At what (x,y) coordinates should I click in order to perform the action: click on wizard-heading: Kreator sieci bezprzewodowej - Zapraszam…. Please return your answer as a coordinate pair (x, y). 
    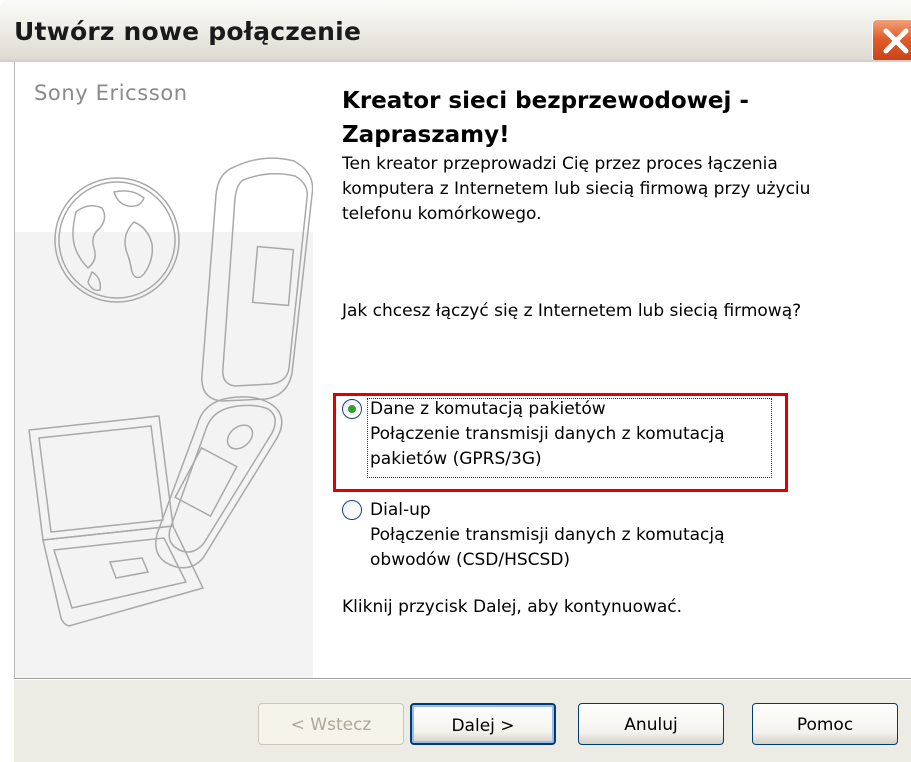
    Looking at the image, I should click on (545, 118).